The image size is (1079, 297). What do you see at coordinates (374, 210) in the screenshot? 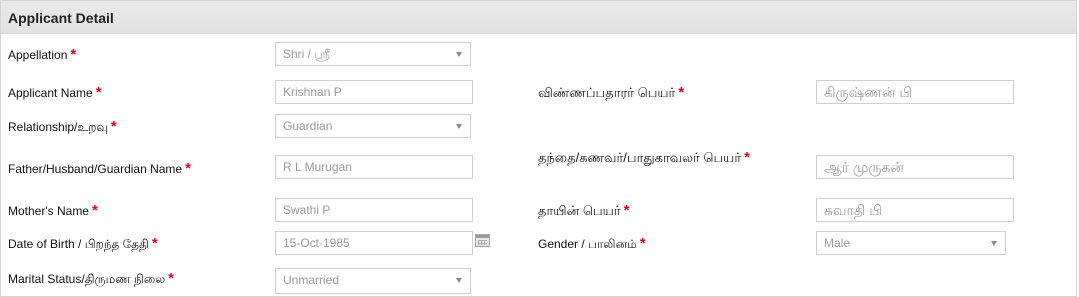
I see `mother-name-input: Swathi P` at bounding box center [374, 210].